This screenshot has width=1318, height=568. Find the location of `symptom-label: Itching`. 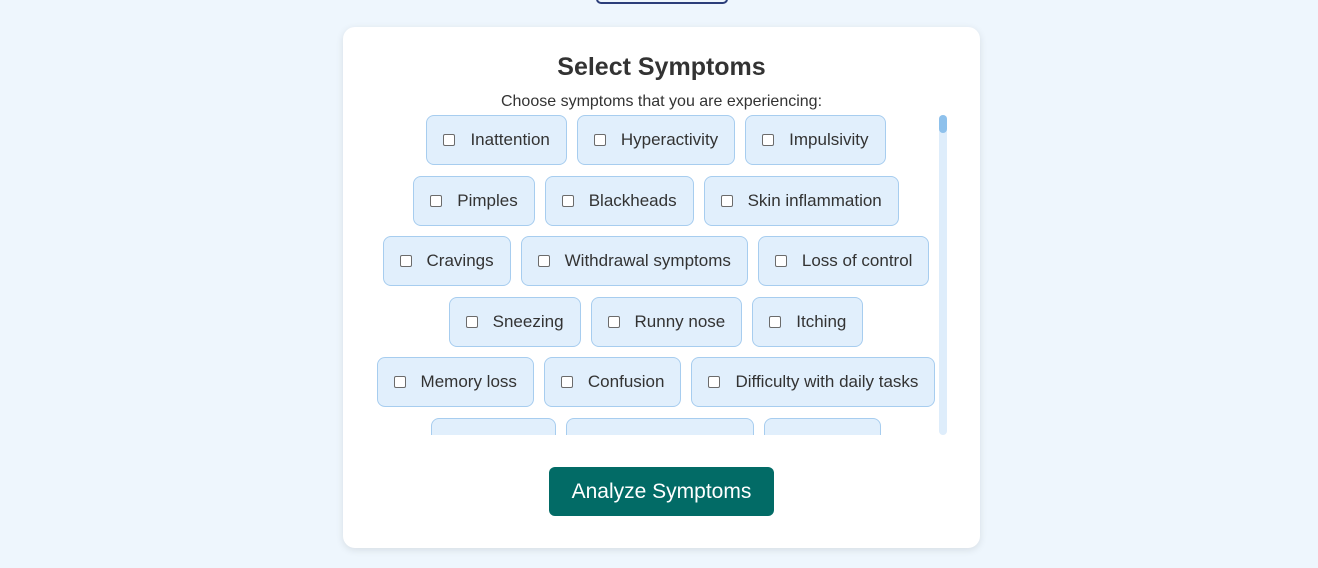

symptom-label: Itching is located at coordinates (821, 321).